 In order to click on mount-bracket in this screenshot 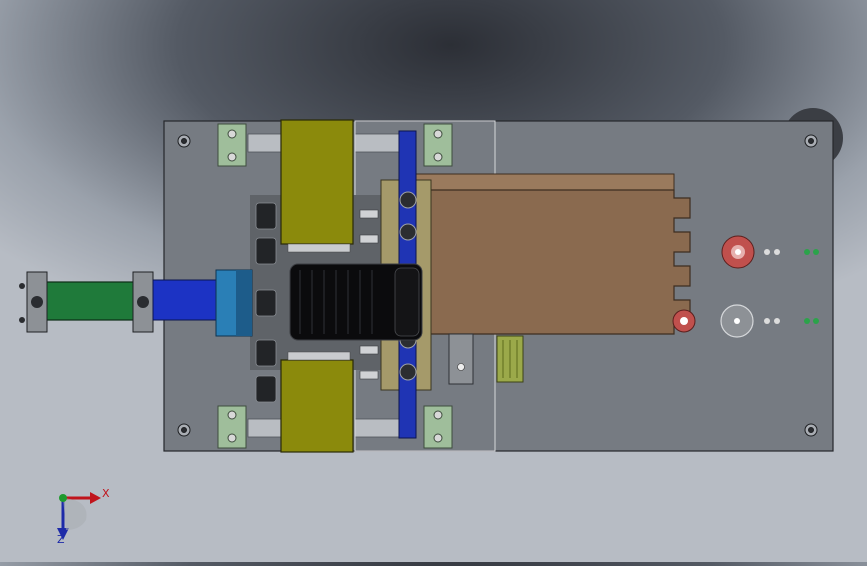, I will do `click(461, 359)`.